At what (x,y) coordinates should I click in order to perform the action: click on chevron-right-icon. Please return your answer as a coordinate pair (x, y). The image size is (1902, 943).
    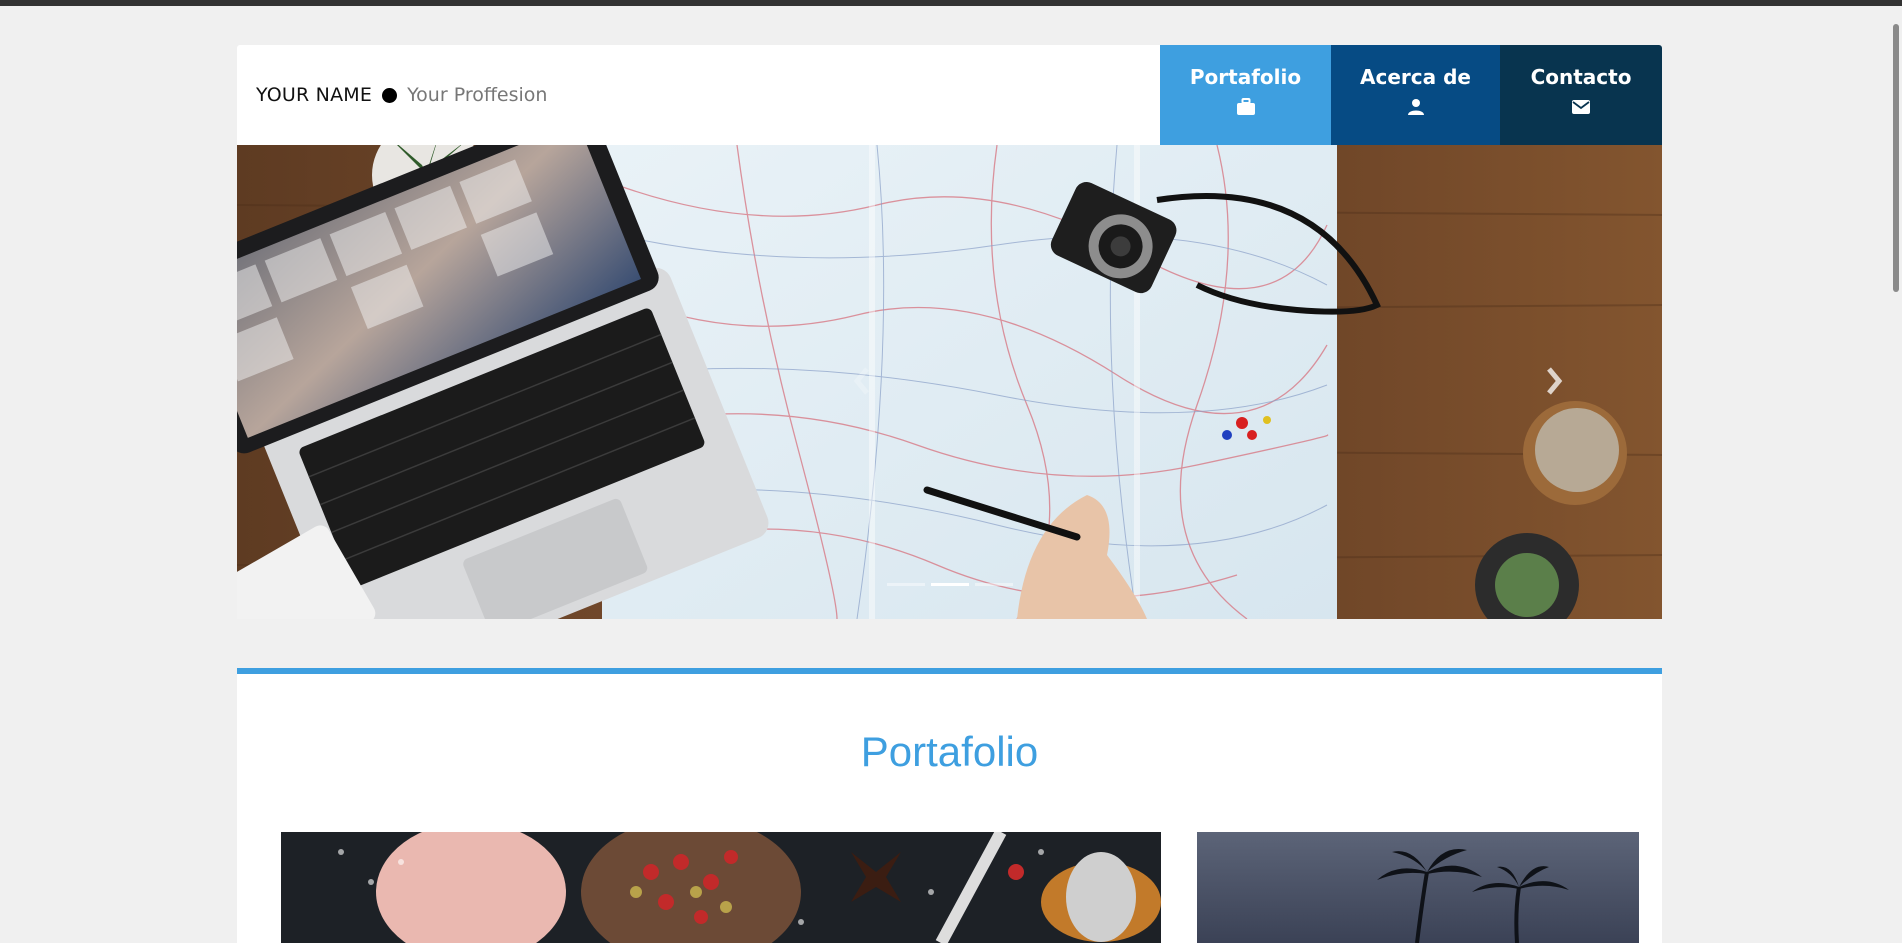
    Looking at the image, I should click on (1555, 381).